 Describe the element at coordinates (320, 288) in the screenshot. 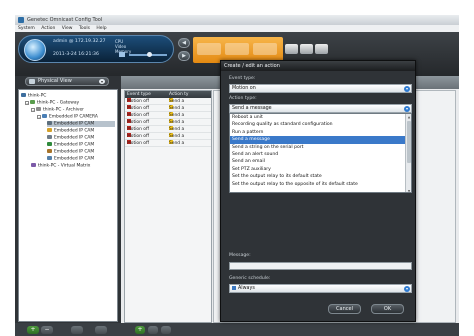

I see `schedule-select: Always ▾` at that location.